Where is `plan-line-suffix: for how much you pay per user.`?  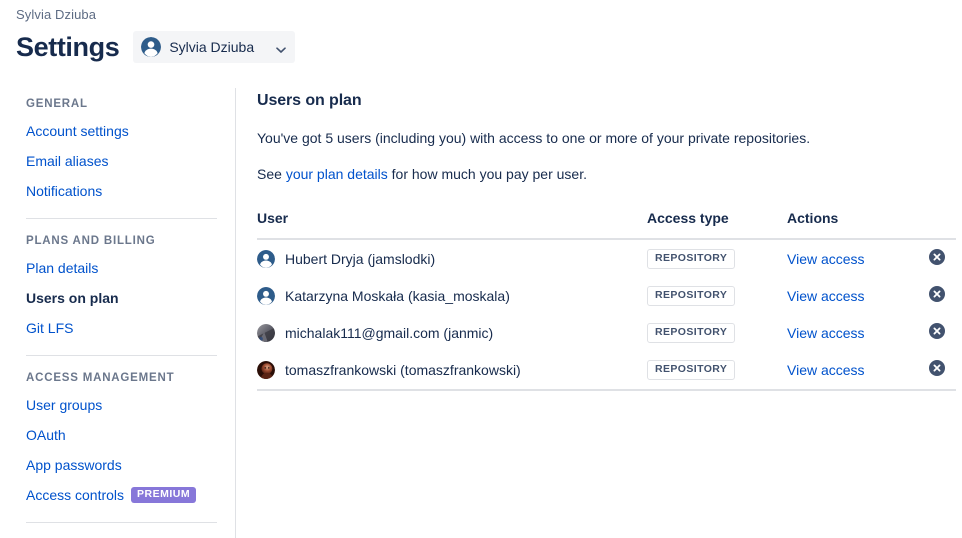
plan-line-suffix: for how much you pay per user. is located at coordinates (487, 174).